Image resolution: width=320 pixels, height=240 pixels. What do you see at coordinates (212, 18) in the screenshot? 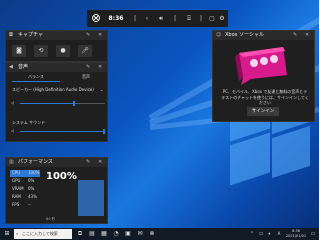
I see `performance-icon: ▢` at bounding box center [212, 18].